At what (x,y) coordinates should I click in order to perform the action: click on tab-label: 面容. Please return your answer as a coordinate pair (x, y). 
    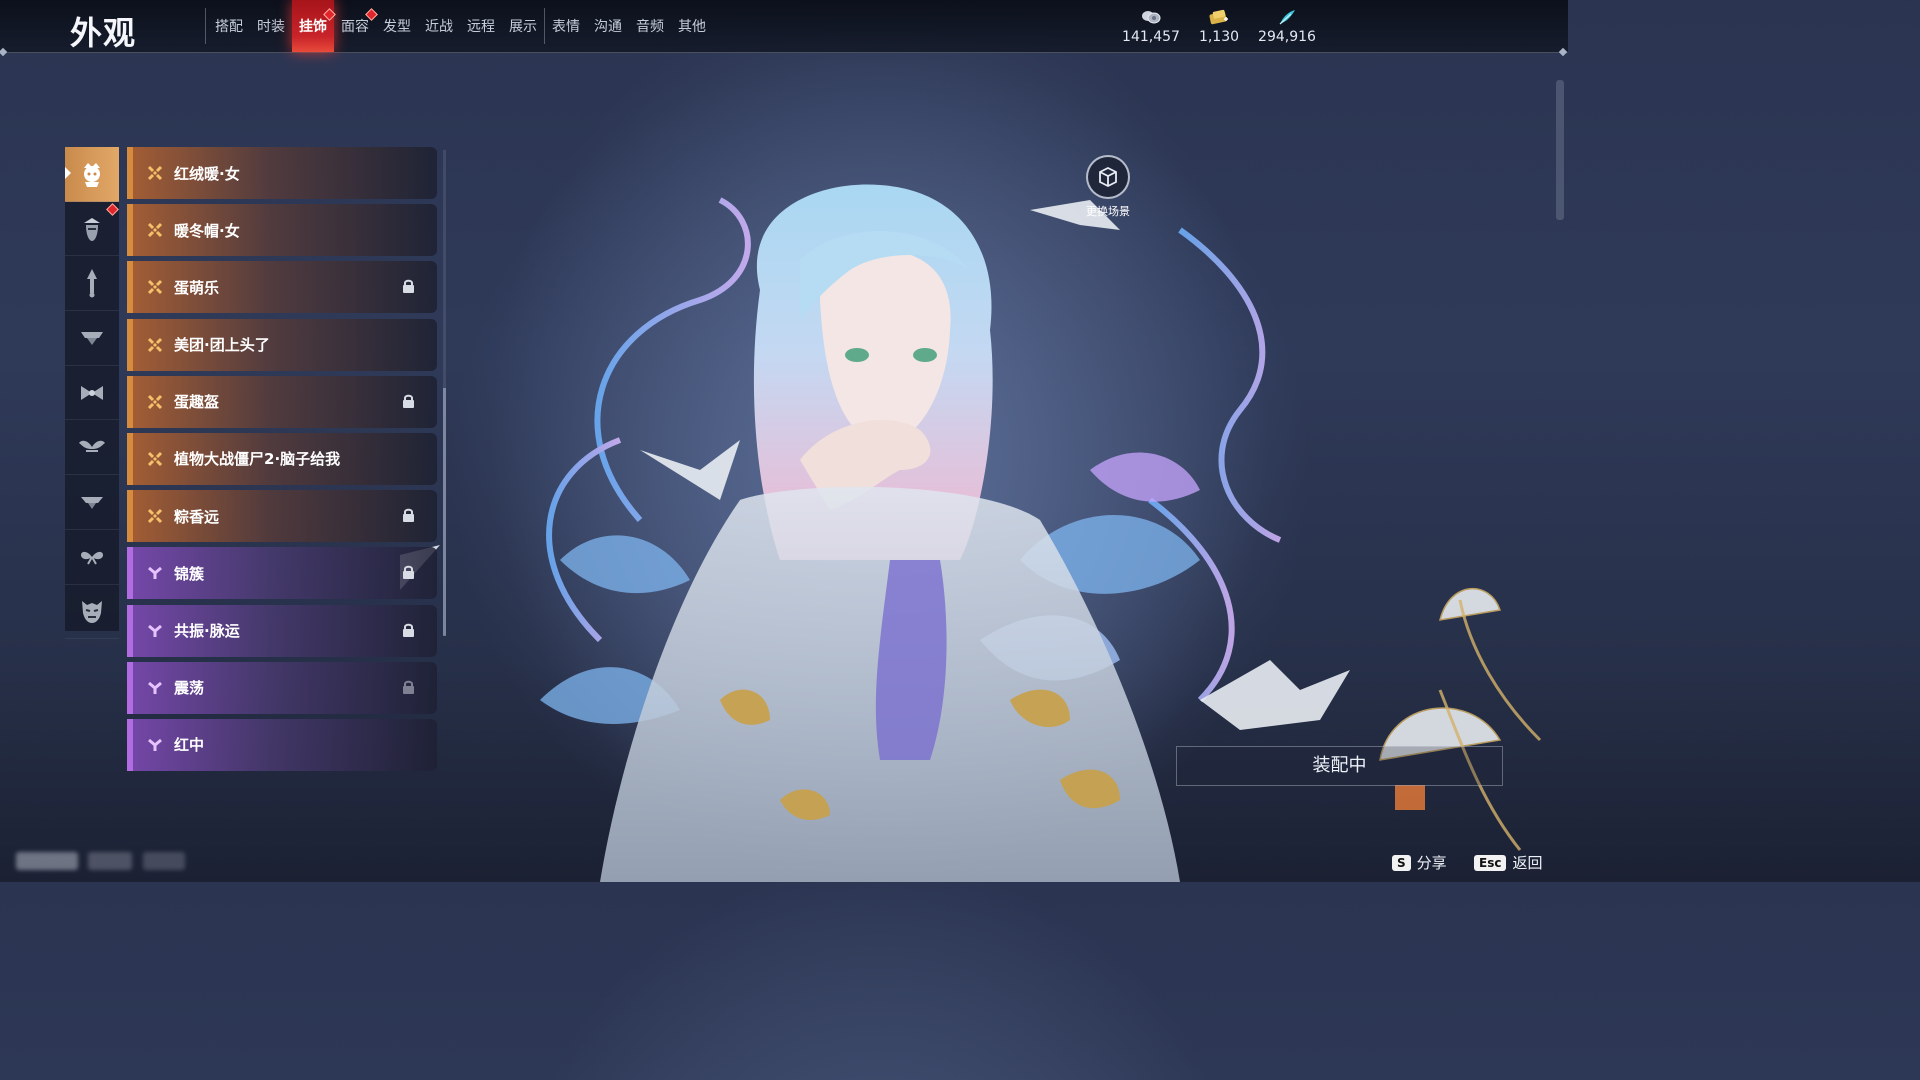
    Looking at the image, I should click on (355, 27).